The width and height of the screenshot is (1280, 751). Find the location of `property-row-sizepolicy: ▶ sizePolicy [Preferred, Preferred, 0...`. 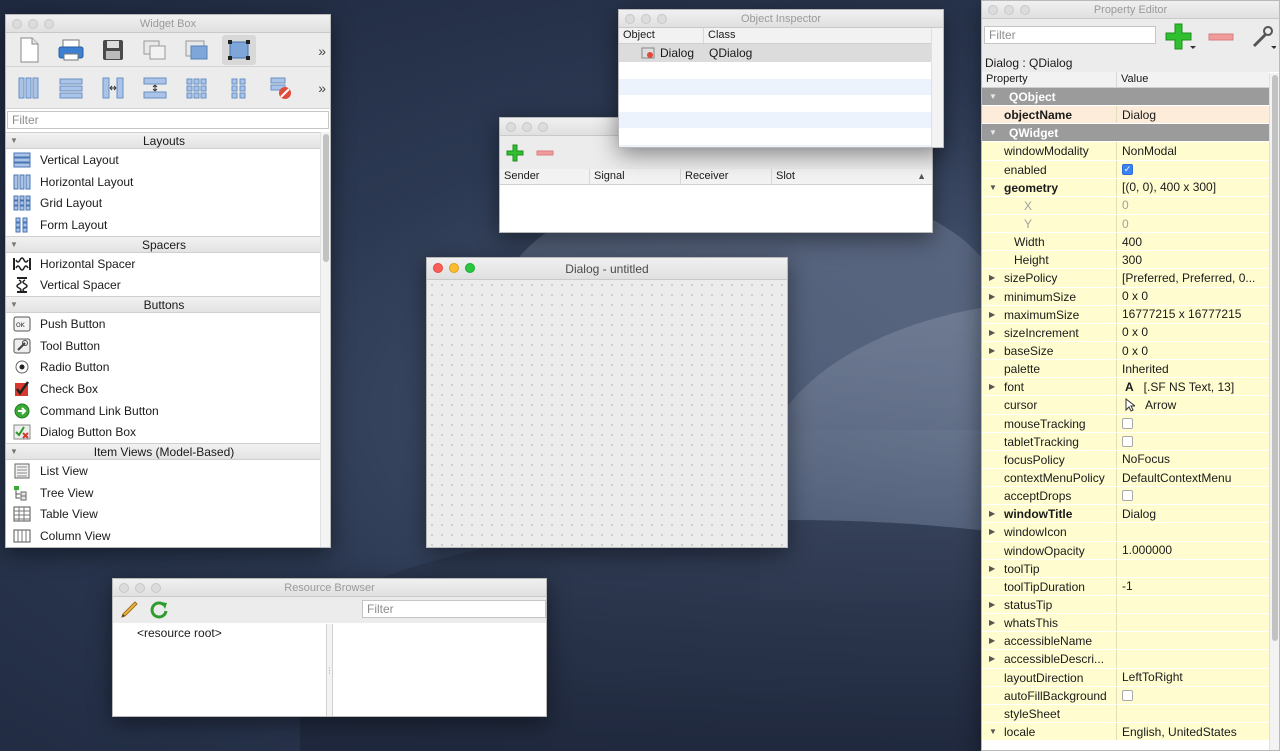

property-row-sizepolicy: ▶ sizePolicy [Preferred, Preferred, 0... is located at coordinates (1125, 278).